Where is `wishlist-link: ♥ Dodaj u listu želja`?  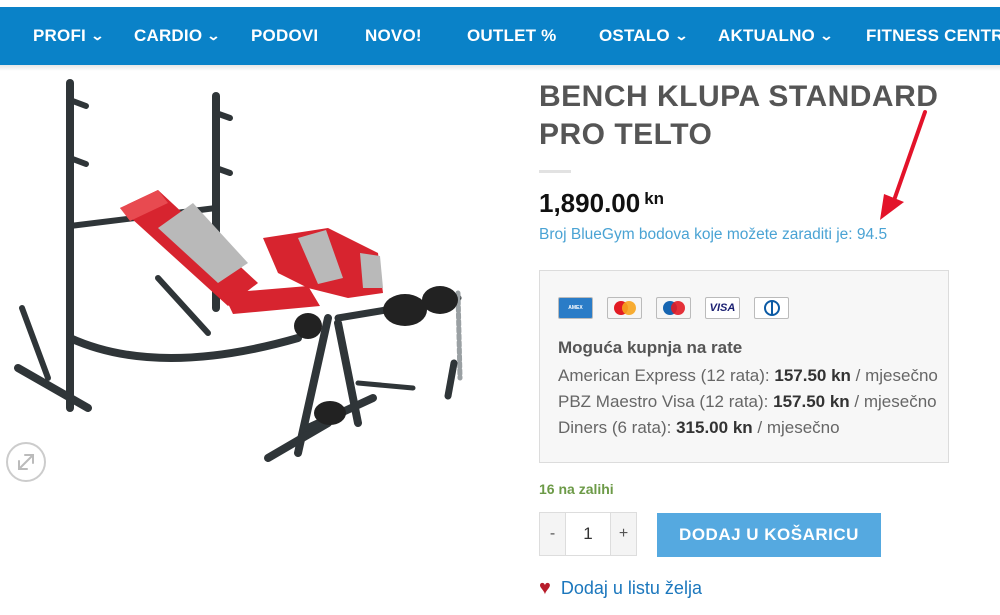
wishlist-link: ♥ Dodaj u listu želja is located at coordinates (620, 588).